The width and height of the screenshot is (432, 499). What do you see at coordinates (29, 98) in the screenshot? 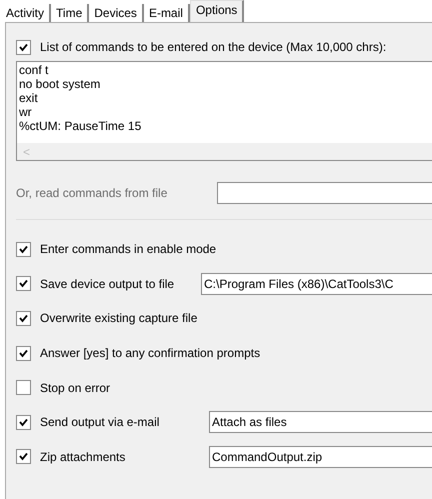
I see `command-line: exit` at bounding box center [29, 98].